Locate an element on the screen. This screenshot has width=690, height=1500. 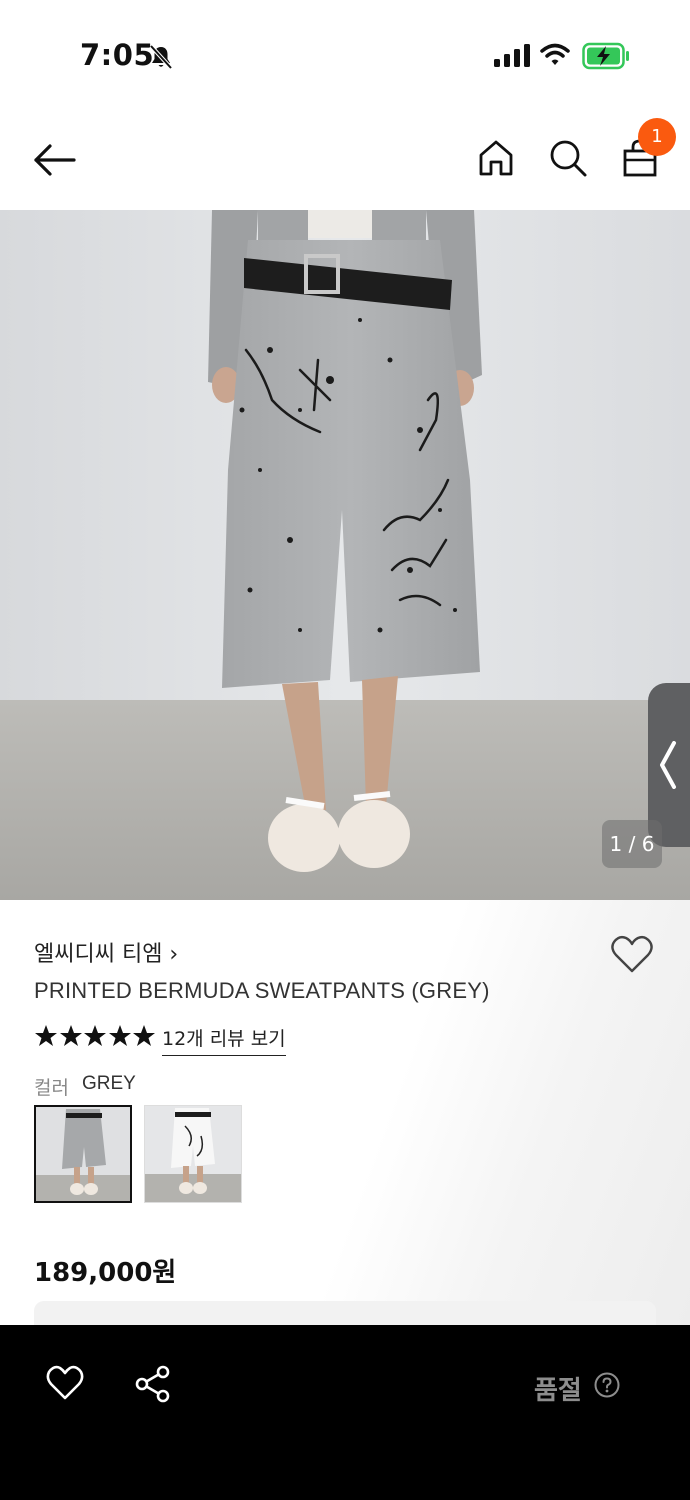
status-bar: 7:05 is located at coordinates (345, 55).